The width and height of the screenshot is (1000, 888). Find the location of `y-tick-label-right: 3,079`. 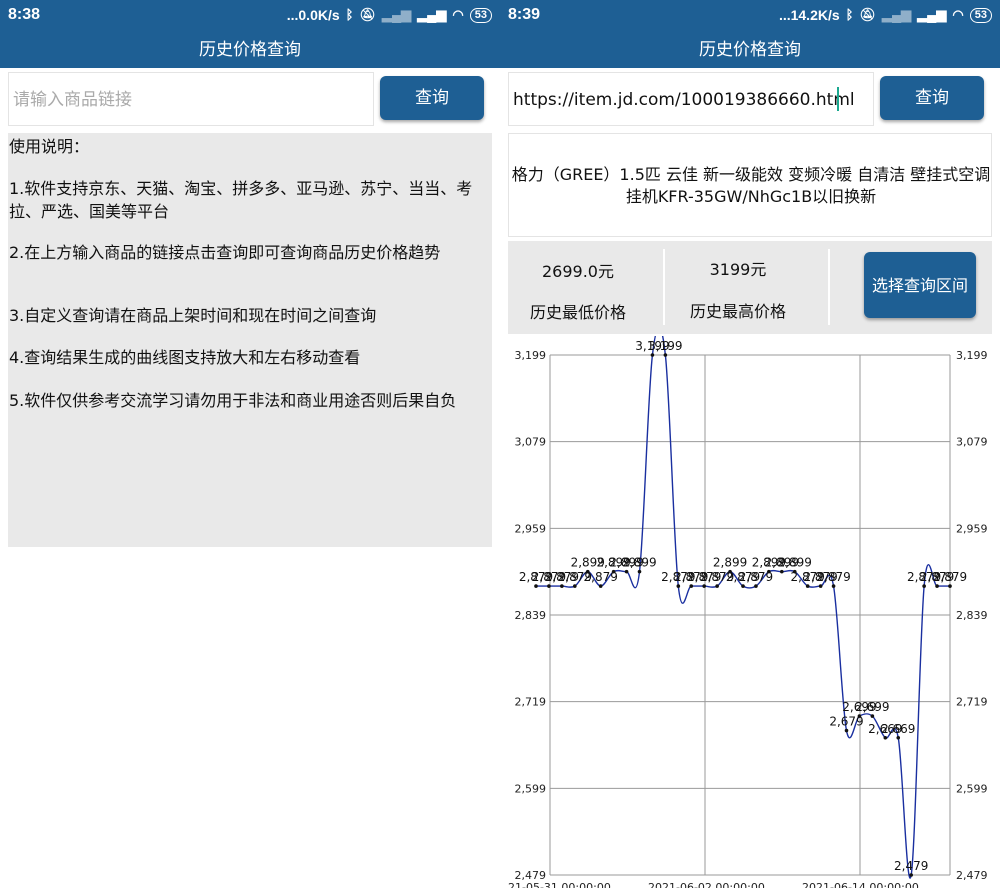

y-tick-label-right: 3,079 is located at coordinates (972, 442).